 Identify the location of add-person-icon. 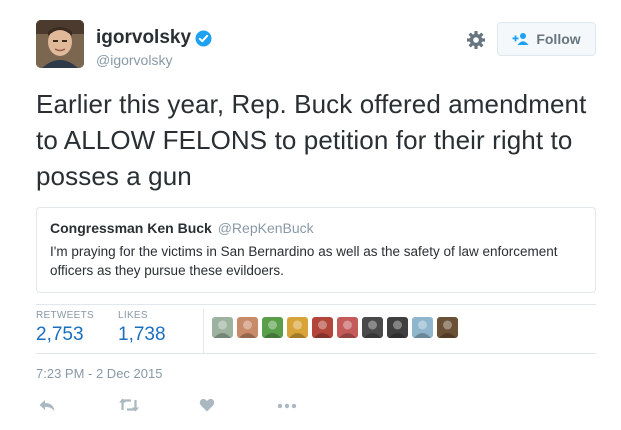
(521, 39).